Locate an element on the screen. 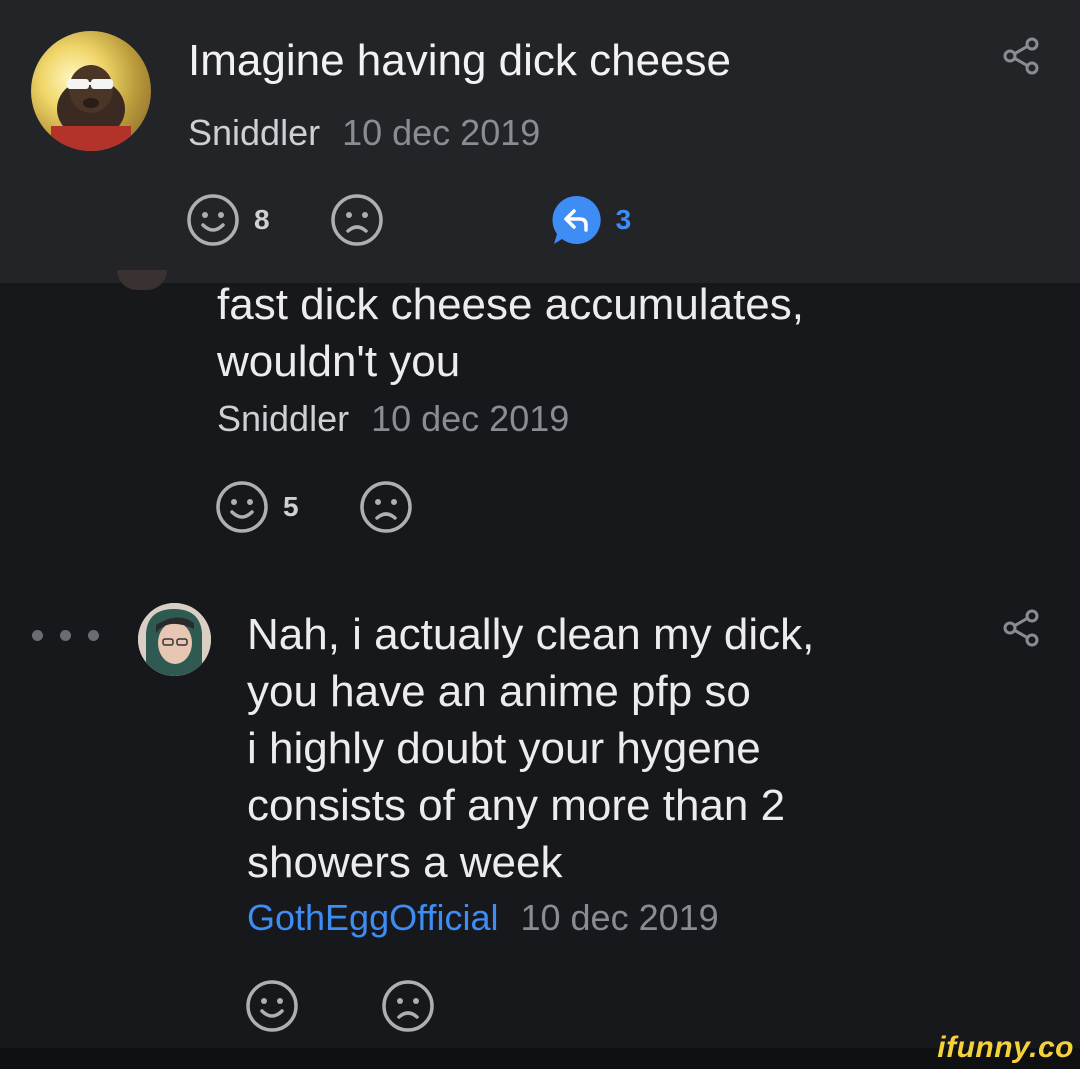 The height and width of the screenshot is (1069, 1080). reply1-line: fast dick cheese accumulates, is located at coordinates (510, 304).